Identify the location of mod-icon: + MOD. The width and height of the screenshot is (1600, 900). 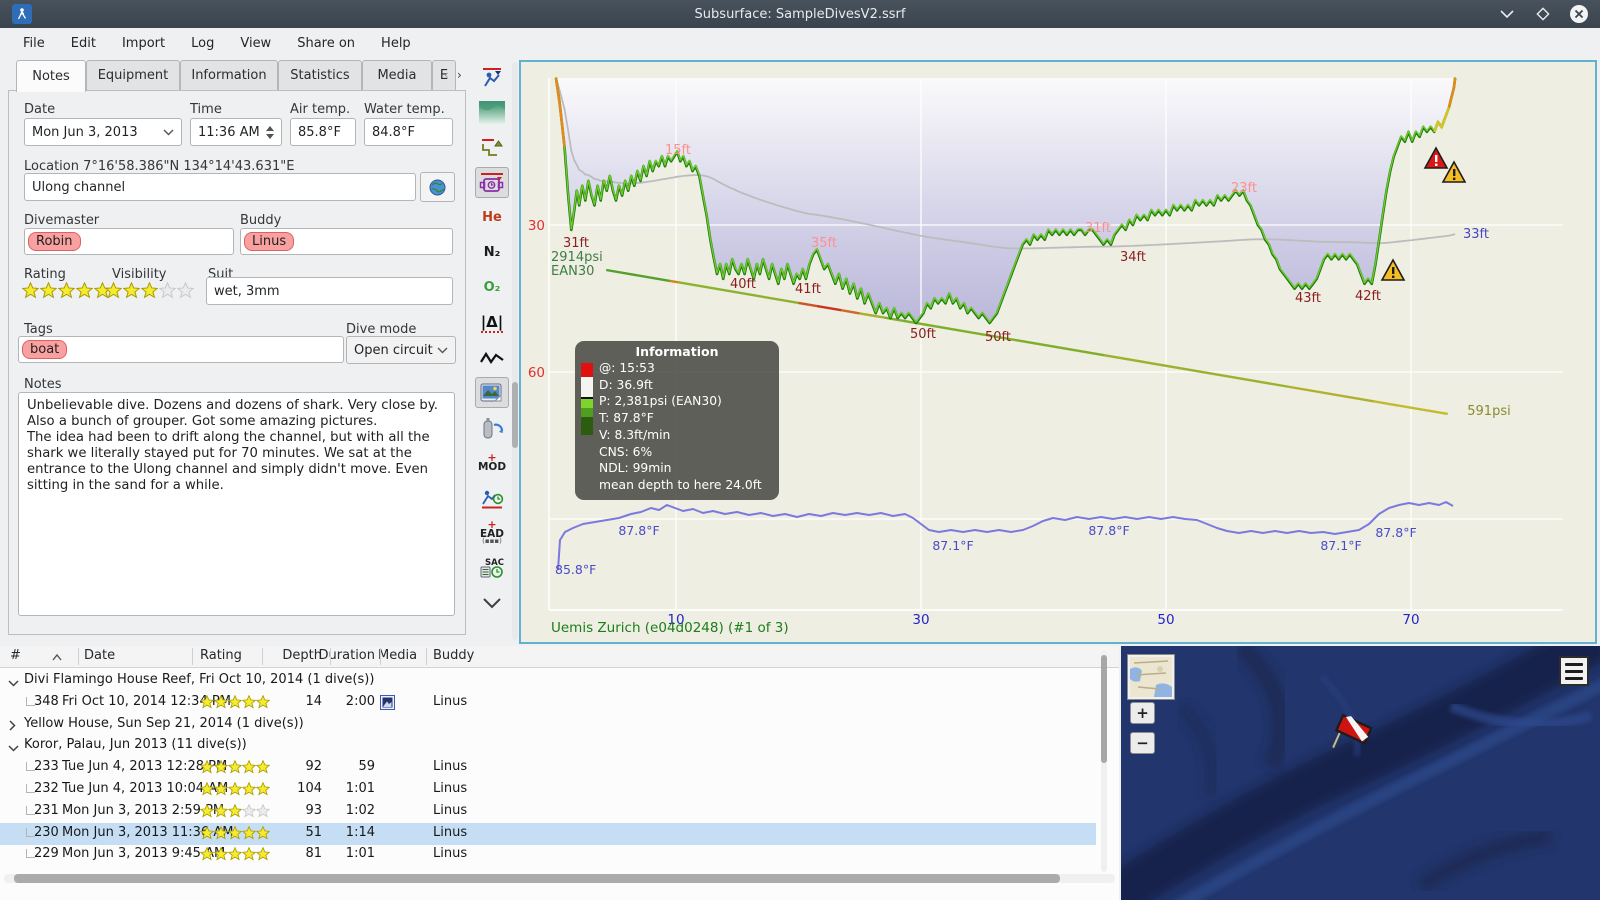
(492, 462).